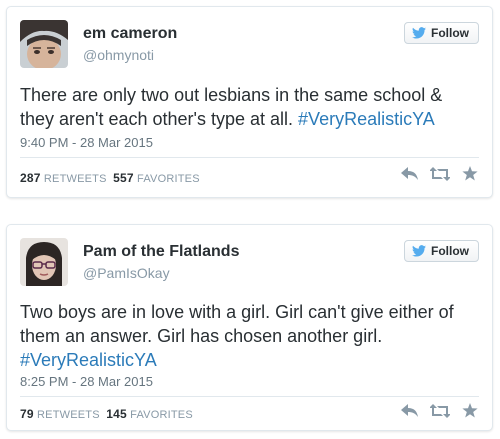 This screenshot has width=500, height=439. I want to click on display-name: Pam of the Flatlands, so click(161, 252).